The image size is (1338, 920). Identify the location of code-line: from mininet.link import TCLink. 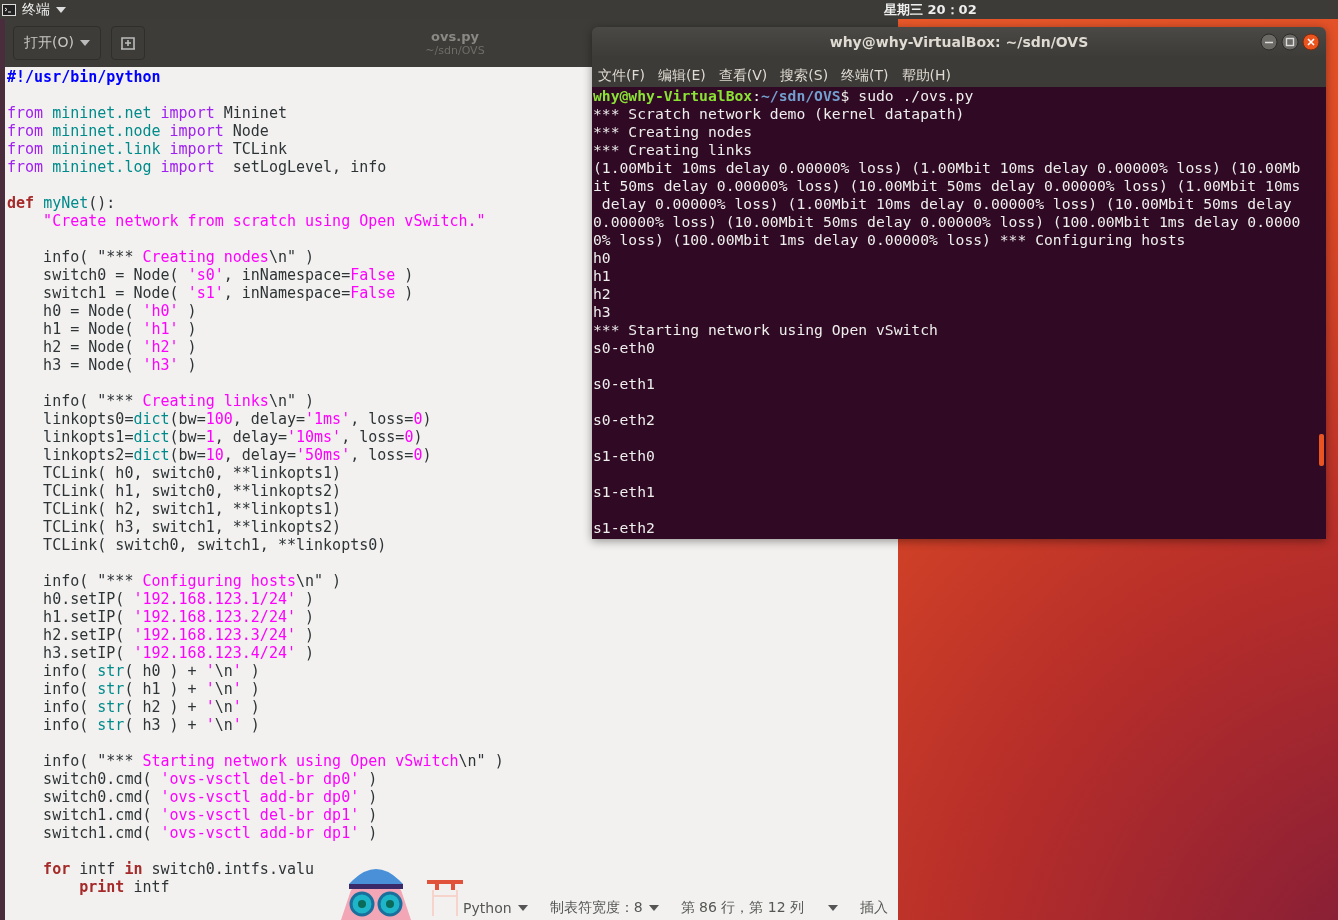
(147, 149).